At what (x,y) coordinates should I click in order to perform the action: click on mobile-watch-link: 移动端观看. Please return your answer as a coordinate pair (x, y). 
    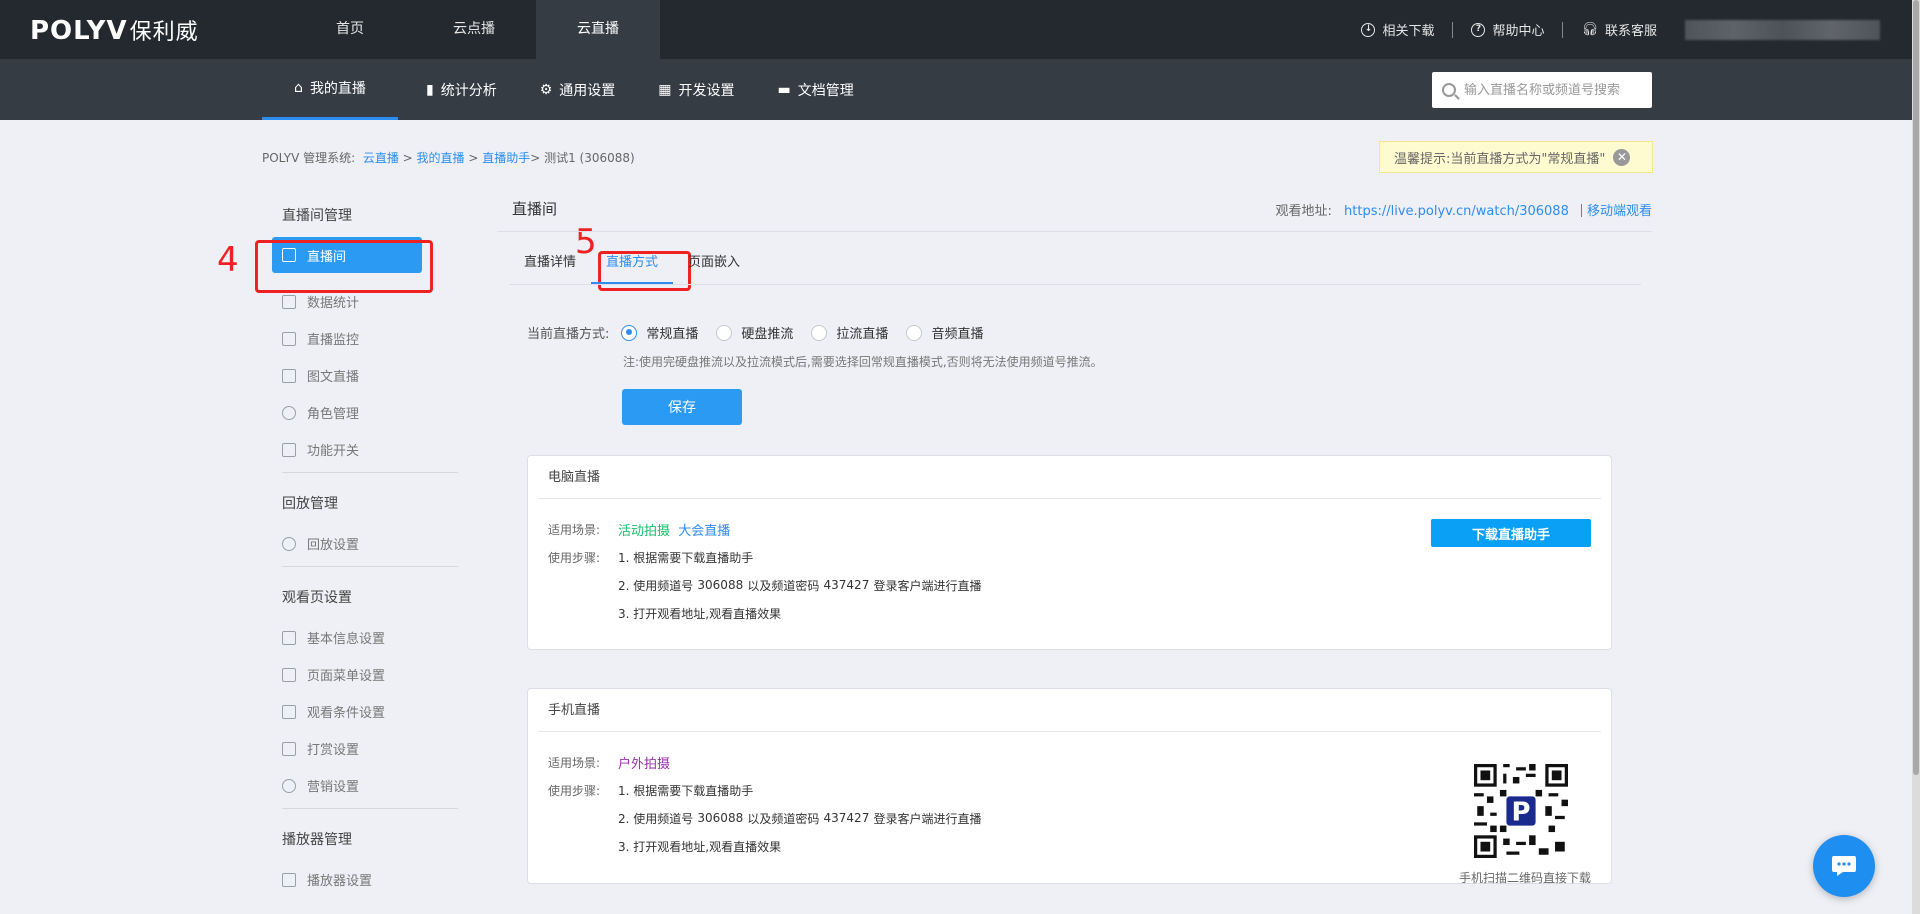
    Looking at the image, I should click on (1619, 211).